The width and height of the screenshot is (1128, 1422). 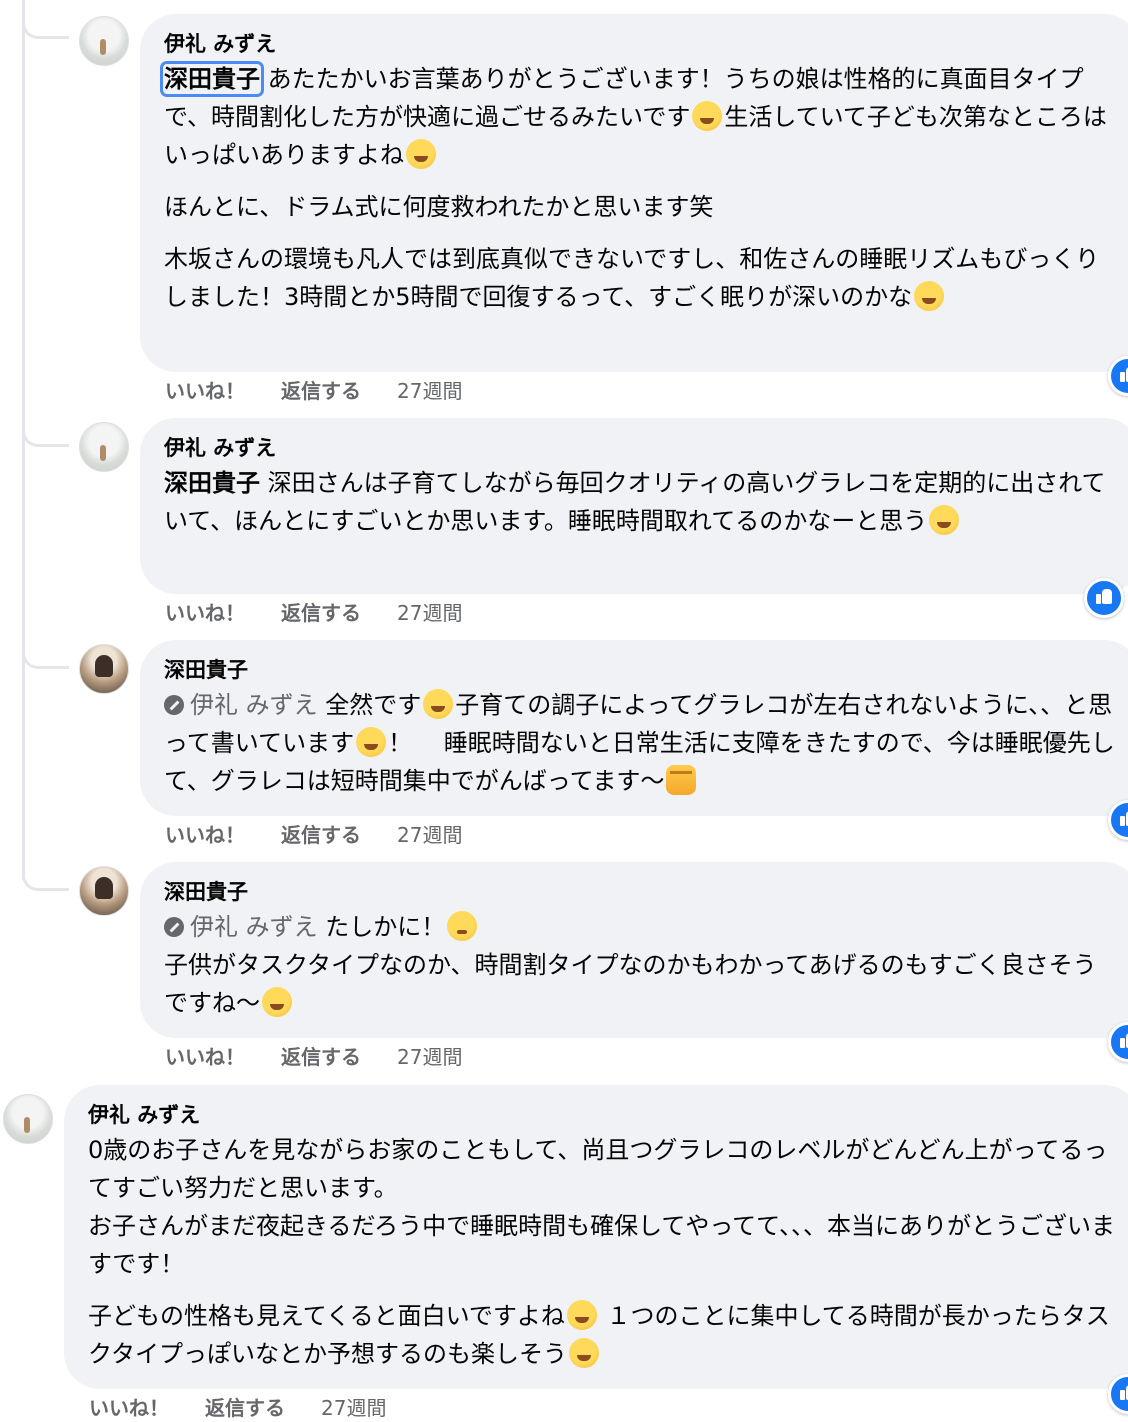 What do you see at coordinates (581, 1315) in the screenshot?
I see `grinning-emoji` at bounding box center [581, 1315].